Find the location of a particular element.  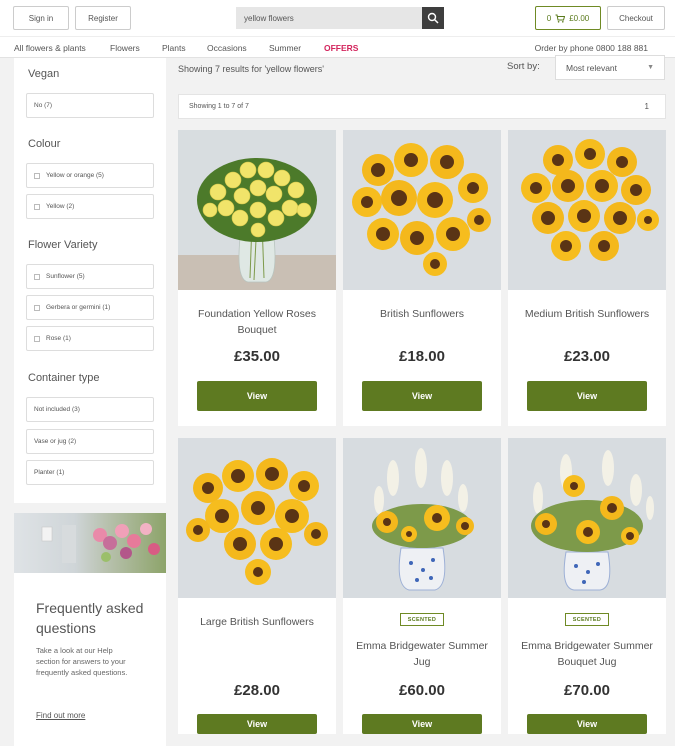

faq-title: Frequently asked questions is located at coordinates (90, 618).